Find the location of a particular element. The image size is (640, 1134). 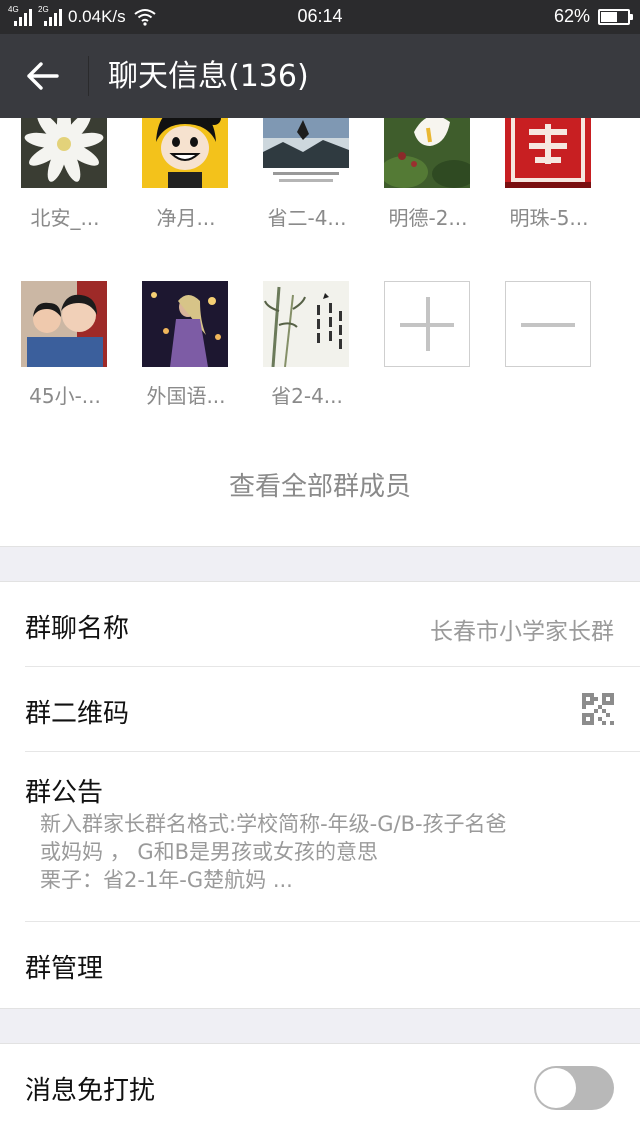

group-manage-label: 群管理 is located at coordinates (64, 969).